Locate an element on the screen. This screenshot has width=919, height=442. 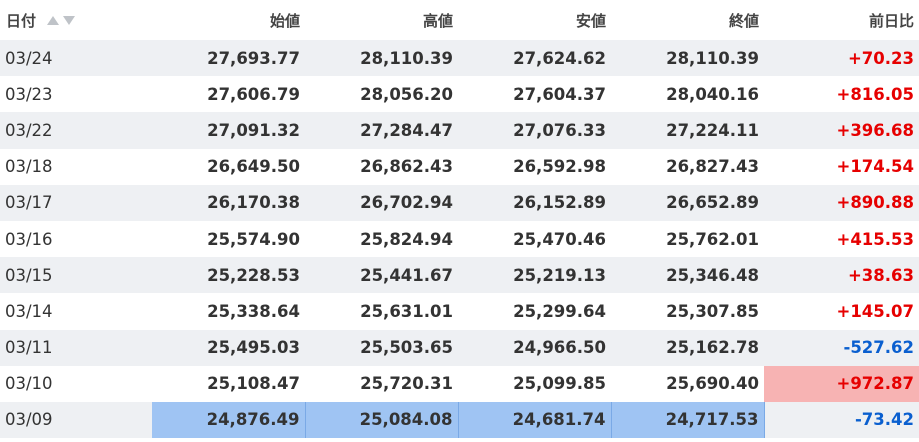
cell-close: 25,307.85 is located at coordinates (712, 311).